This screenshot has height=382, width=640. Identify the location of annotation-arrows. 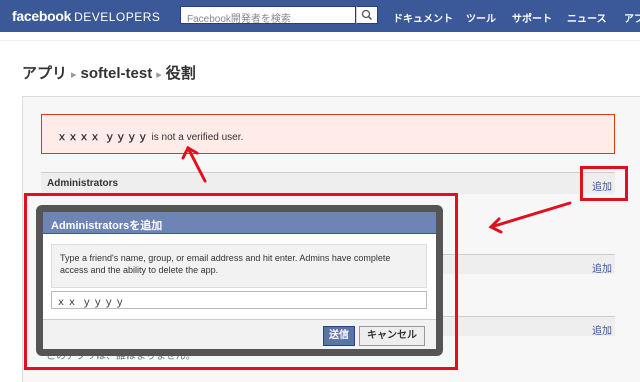
(376, 189).